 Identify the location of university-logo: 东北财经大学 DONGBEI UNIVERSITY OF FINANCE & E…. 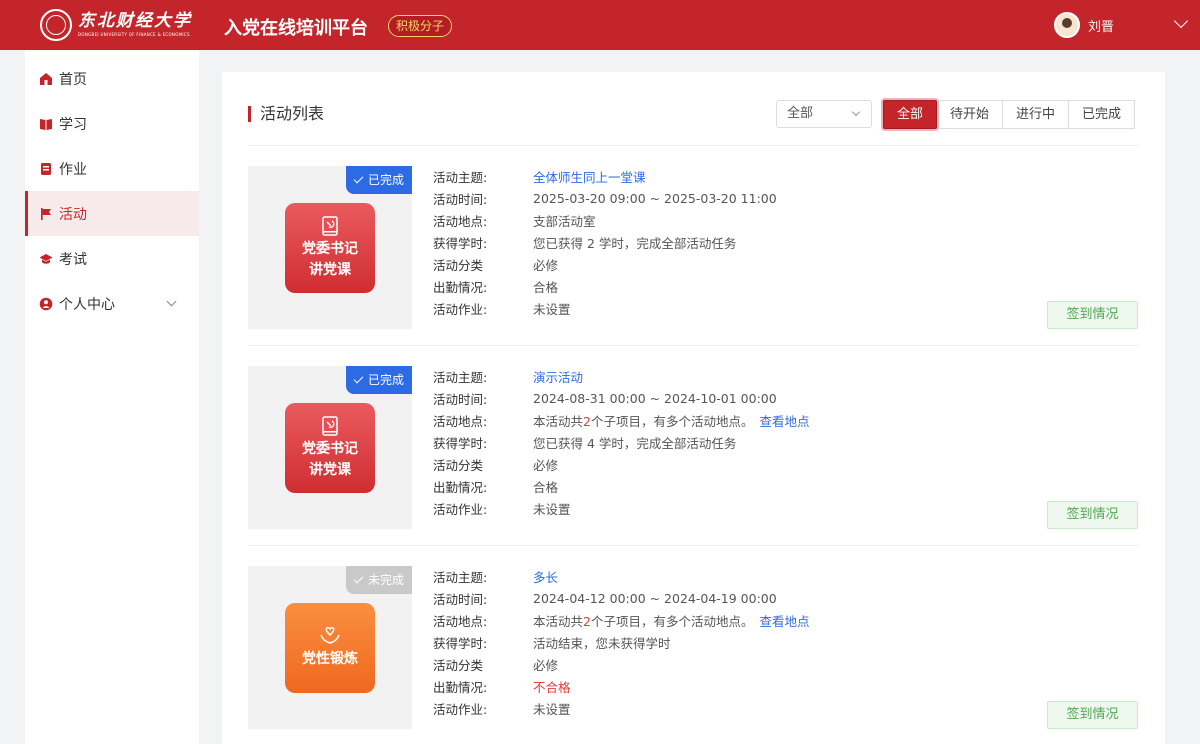
(116, 25).